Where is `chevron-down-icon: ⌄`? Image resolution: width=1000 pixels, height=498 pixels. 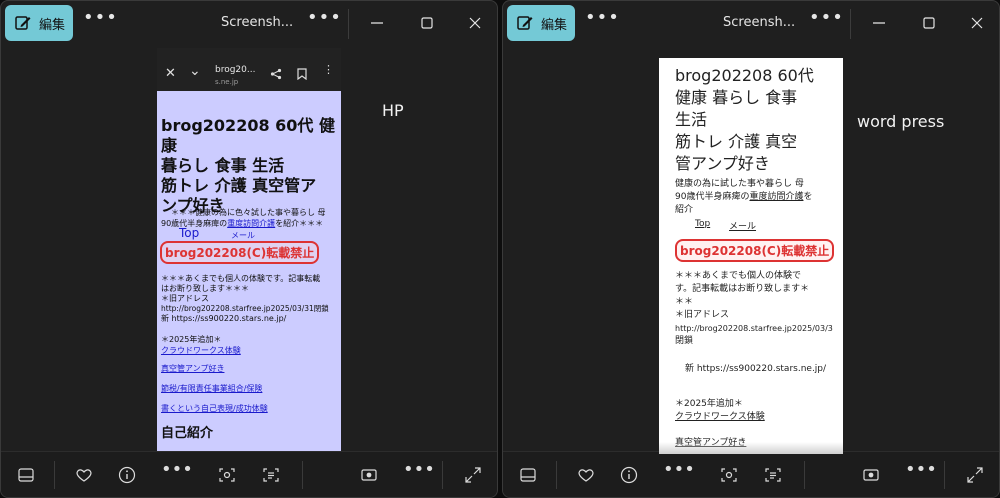 chevron-down-icon: ⌄ is located at coordinates (195, 71).